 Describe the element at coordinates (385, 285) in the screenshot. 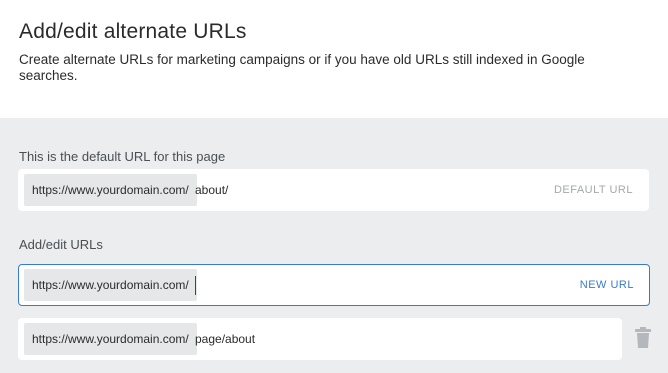

I see `new-url-input` at that location.